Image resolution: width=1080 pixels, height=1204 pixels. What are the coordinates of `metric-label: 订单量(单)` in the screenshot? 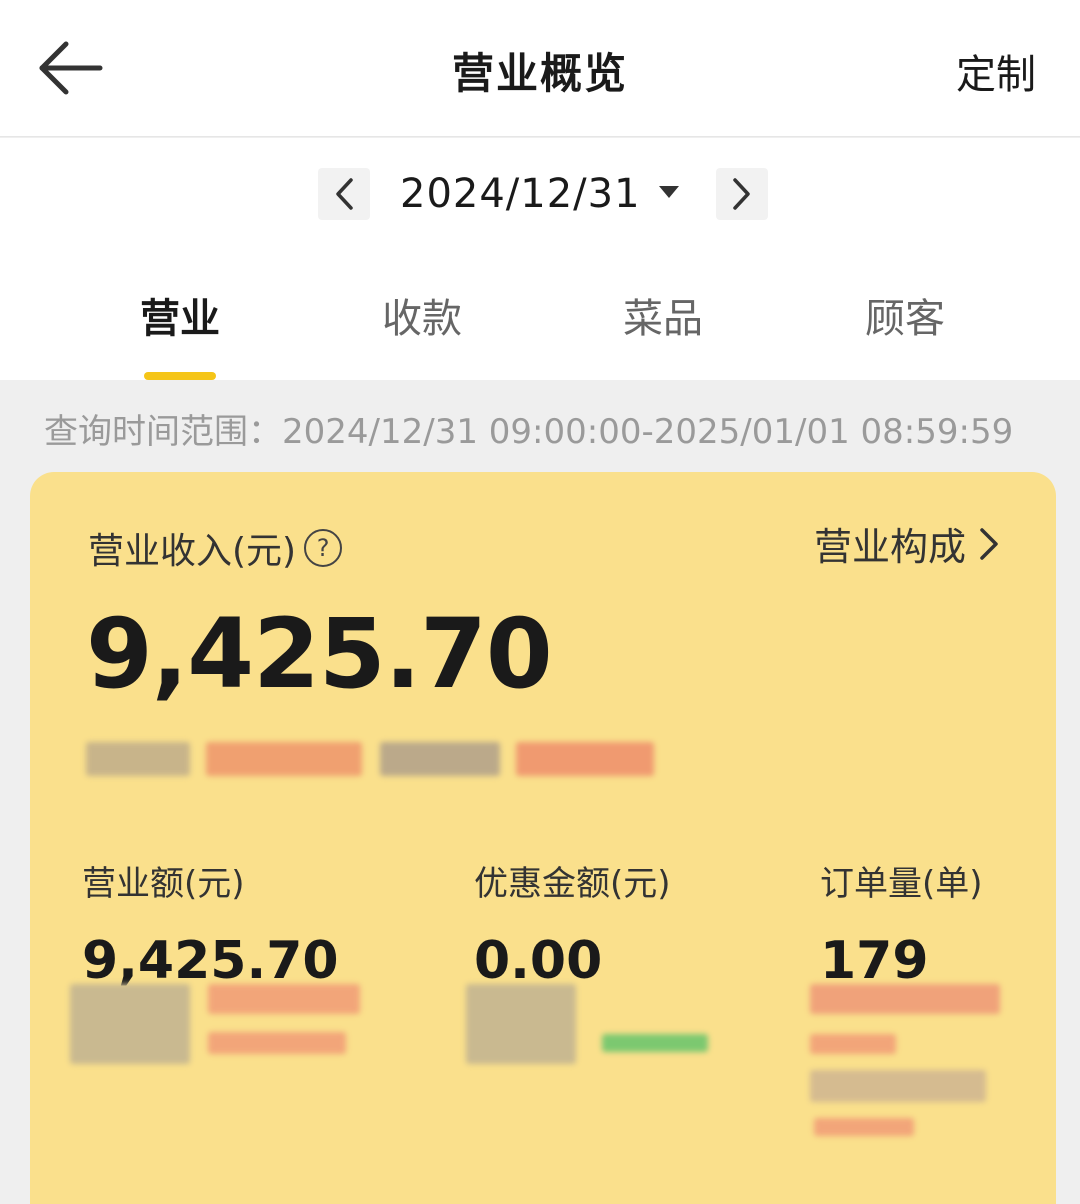 It's located at (901, 884).